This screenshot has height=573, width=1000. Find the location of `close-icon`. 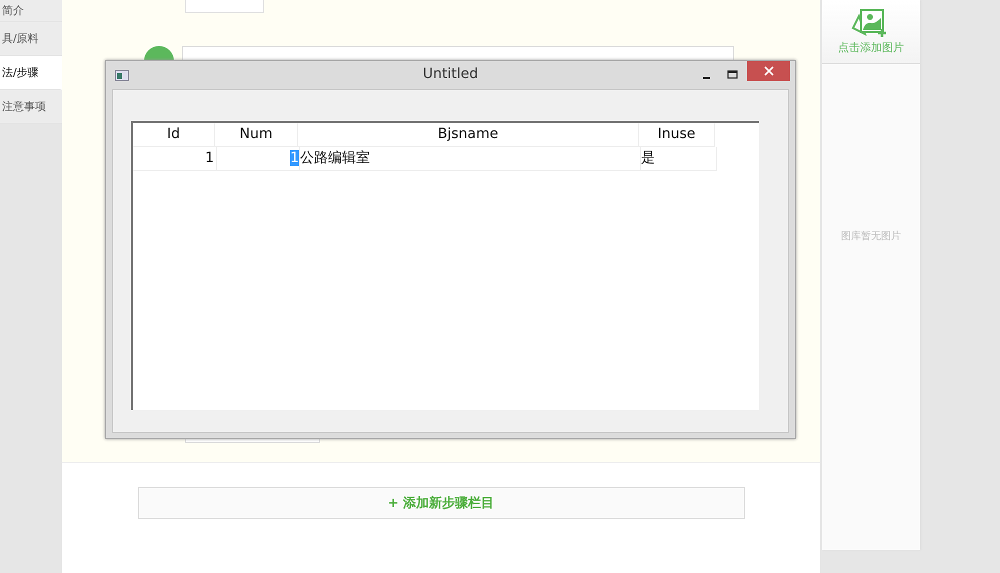

close-icon is located at coordinates (769, 71).